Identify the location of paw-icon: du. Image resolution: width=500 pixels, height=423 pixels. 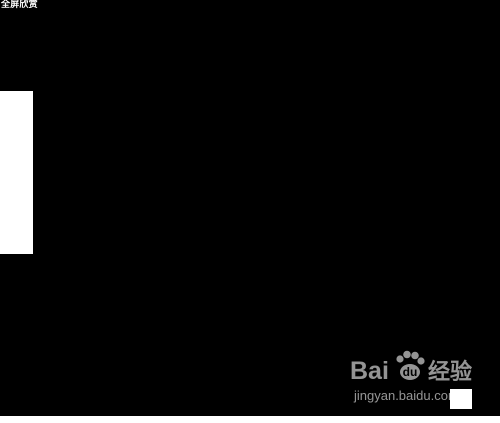
(410, 365).